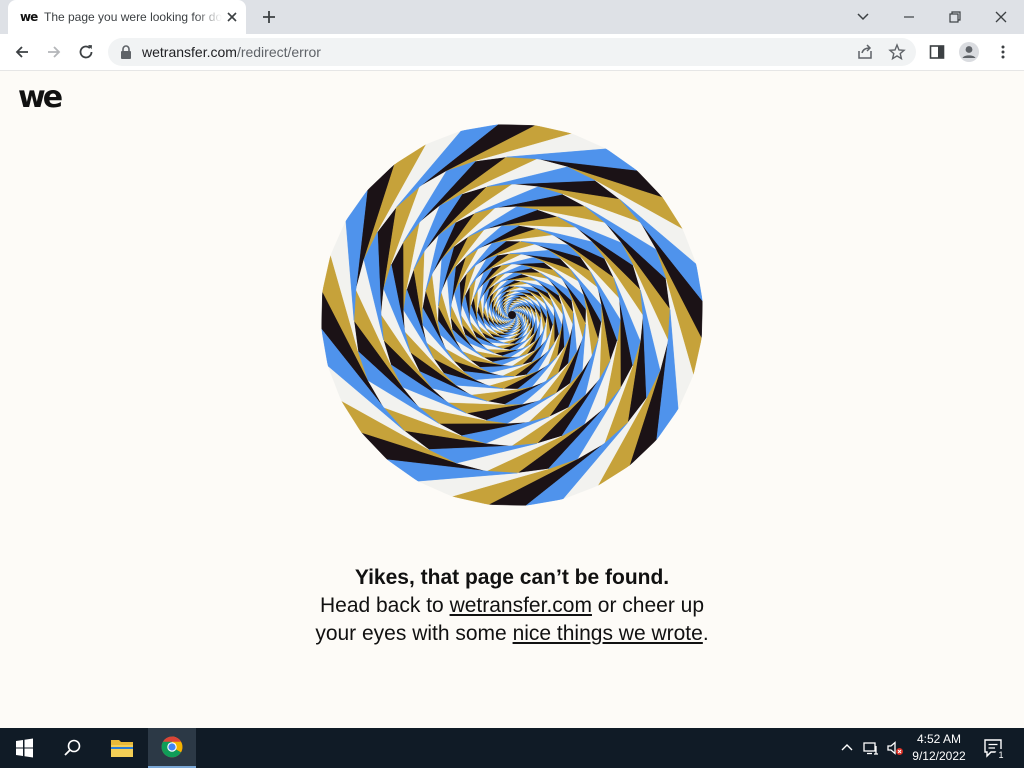 The height and width of the screenshot is (768, 1024). What do you see at coordinates (608, 633) in the screenshot?
I see `nice-things-link: nice things we wrote` at bounding box center [608, 633].